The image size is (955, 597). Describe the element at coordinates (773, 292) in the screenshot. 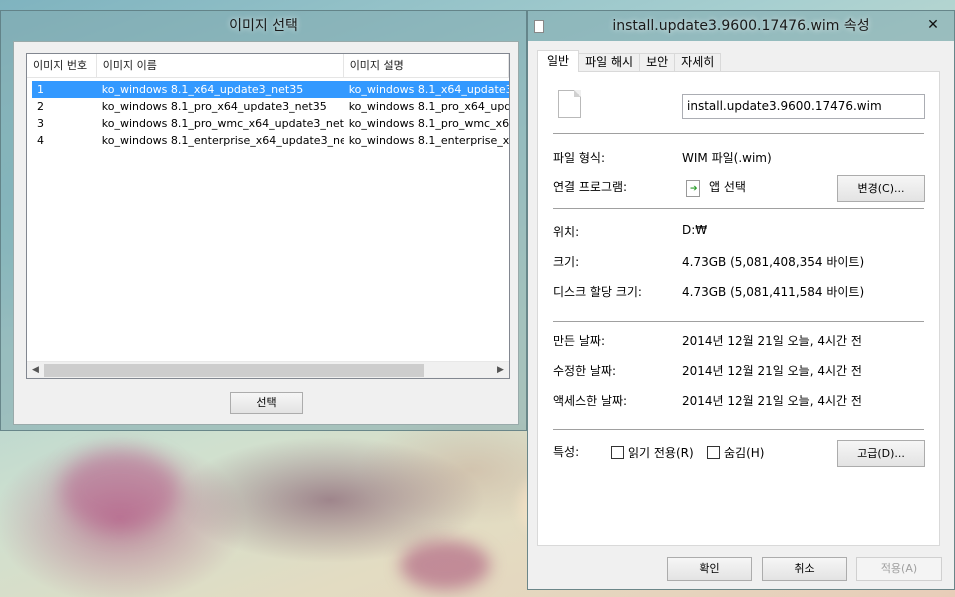

I see `disk-size-value: 4.73GB (5,081,411,584 바이트)` at that location.